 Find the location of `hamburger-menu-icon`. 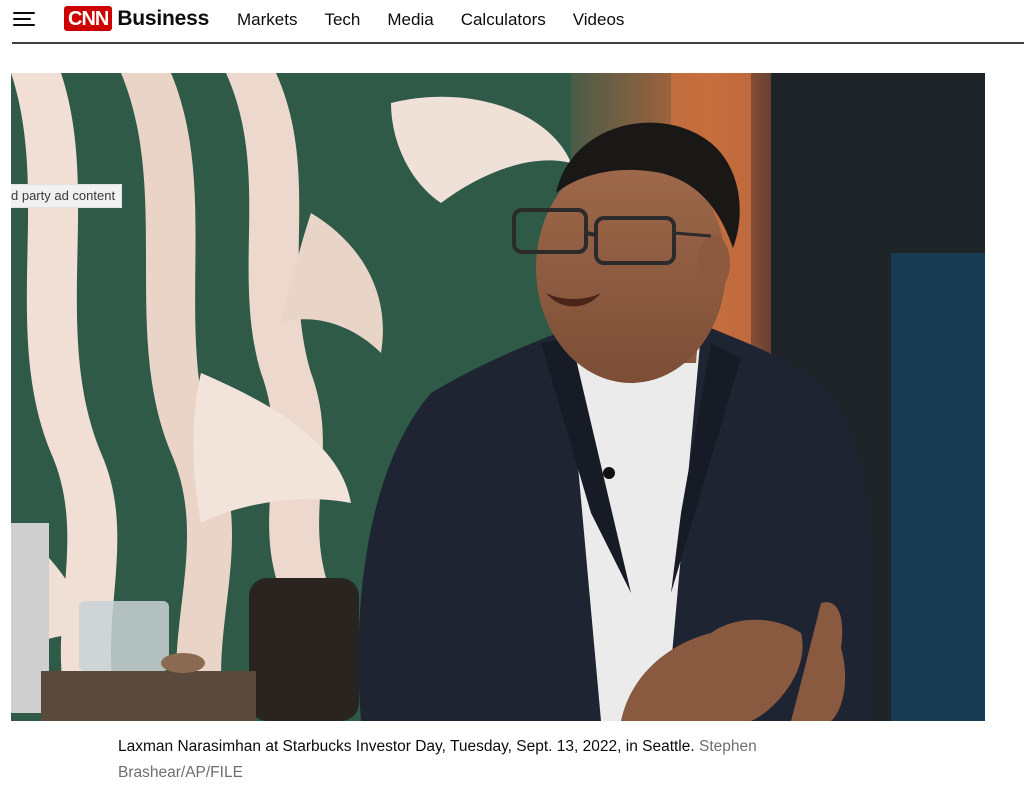

hamburger-menu-icon is located at coordinates (24, 19).